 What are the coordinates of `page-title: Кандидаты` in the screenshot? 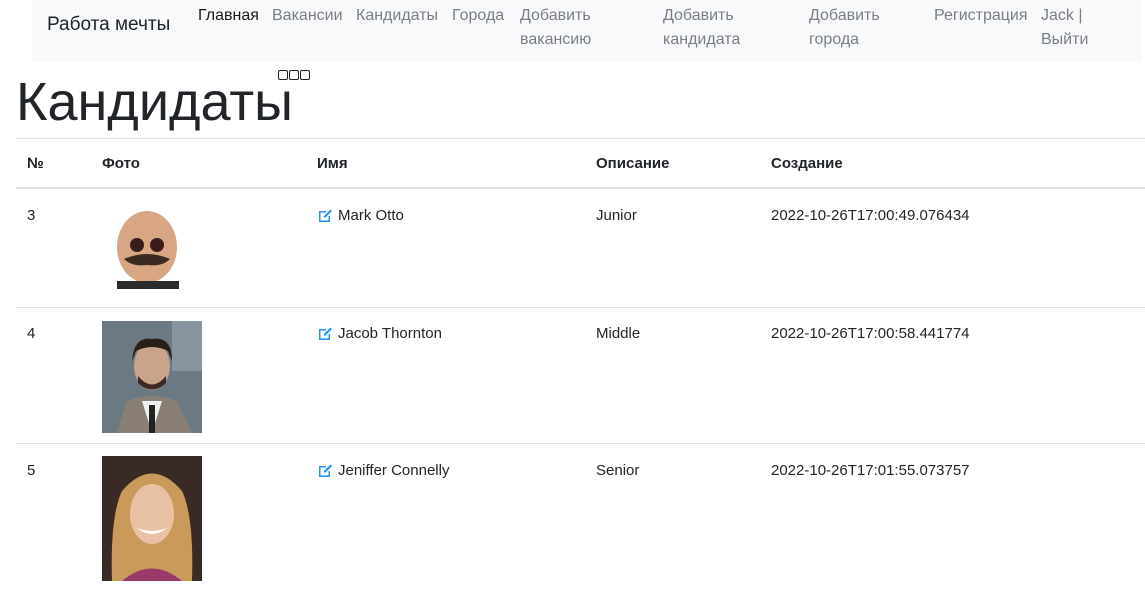 It's located at (154, 102).